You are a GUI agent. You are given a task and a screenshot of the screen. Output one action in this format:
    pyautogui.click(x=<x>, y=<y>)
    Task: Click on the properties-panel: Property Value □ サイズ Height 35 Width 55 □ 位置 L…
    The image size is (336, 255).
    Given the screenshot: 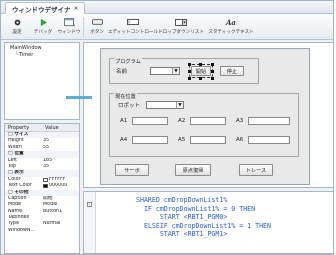 What is the action you would take?
    pyautogui.click(x=42, y=188)
    